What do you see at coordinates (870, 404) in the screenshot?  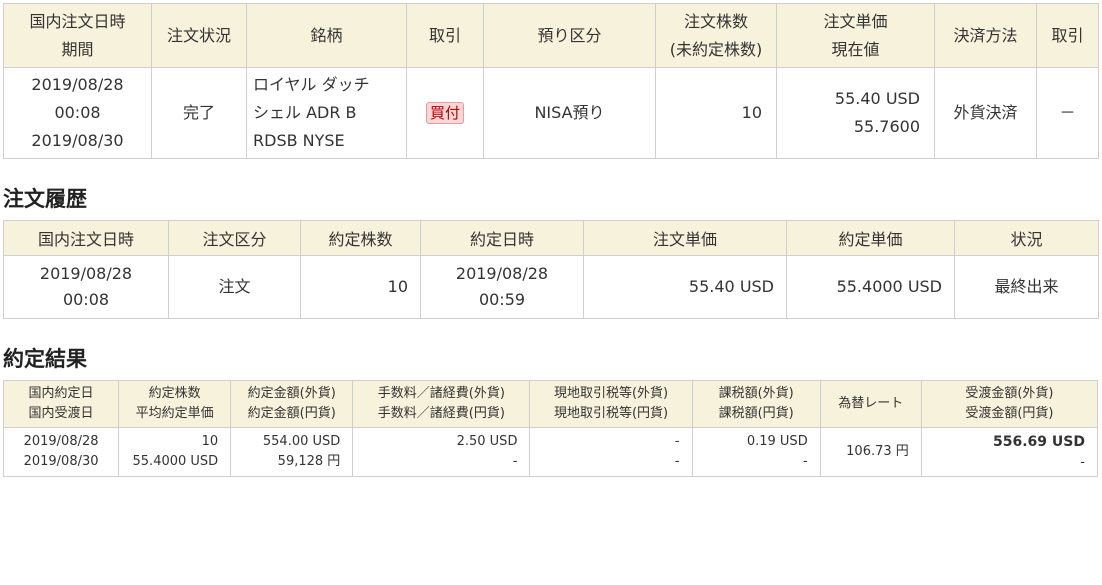 I see `header-result-fx-rate: 為替レート` at bounding box center [870, 404].